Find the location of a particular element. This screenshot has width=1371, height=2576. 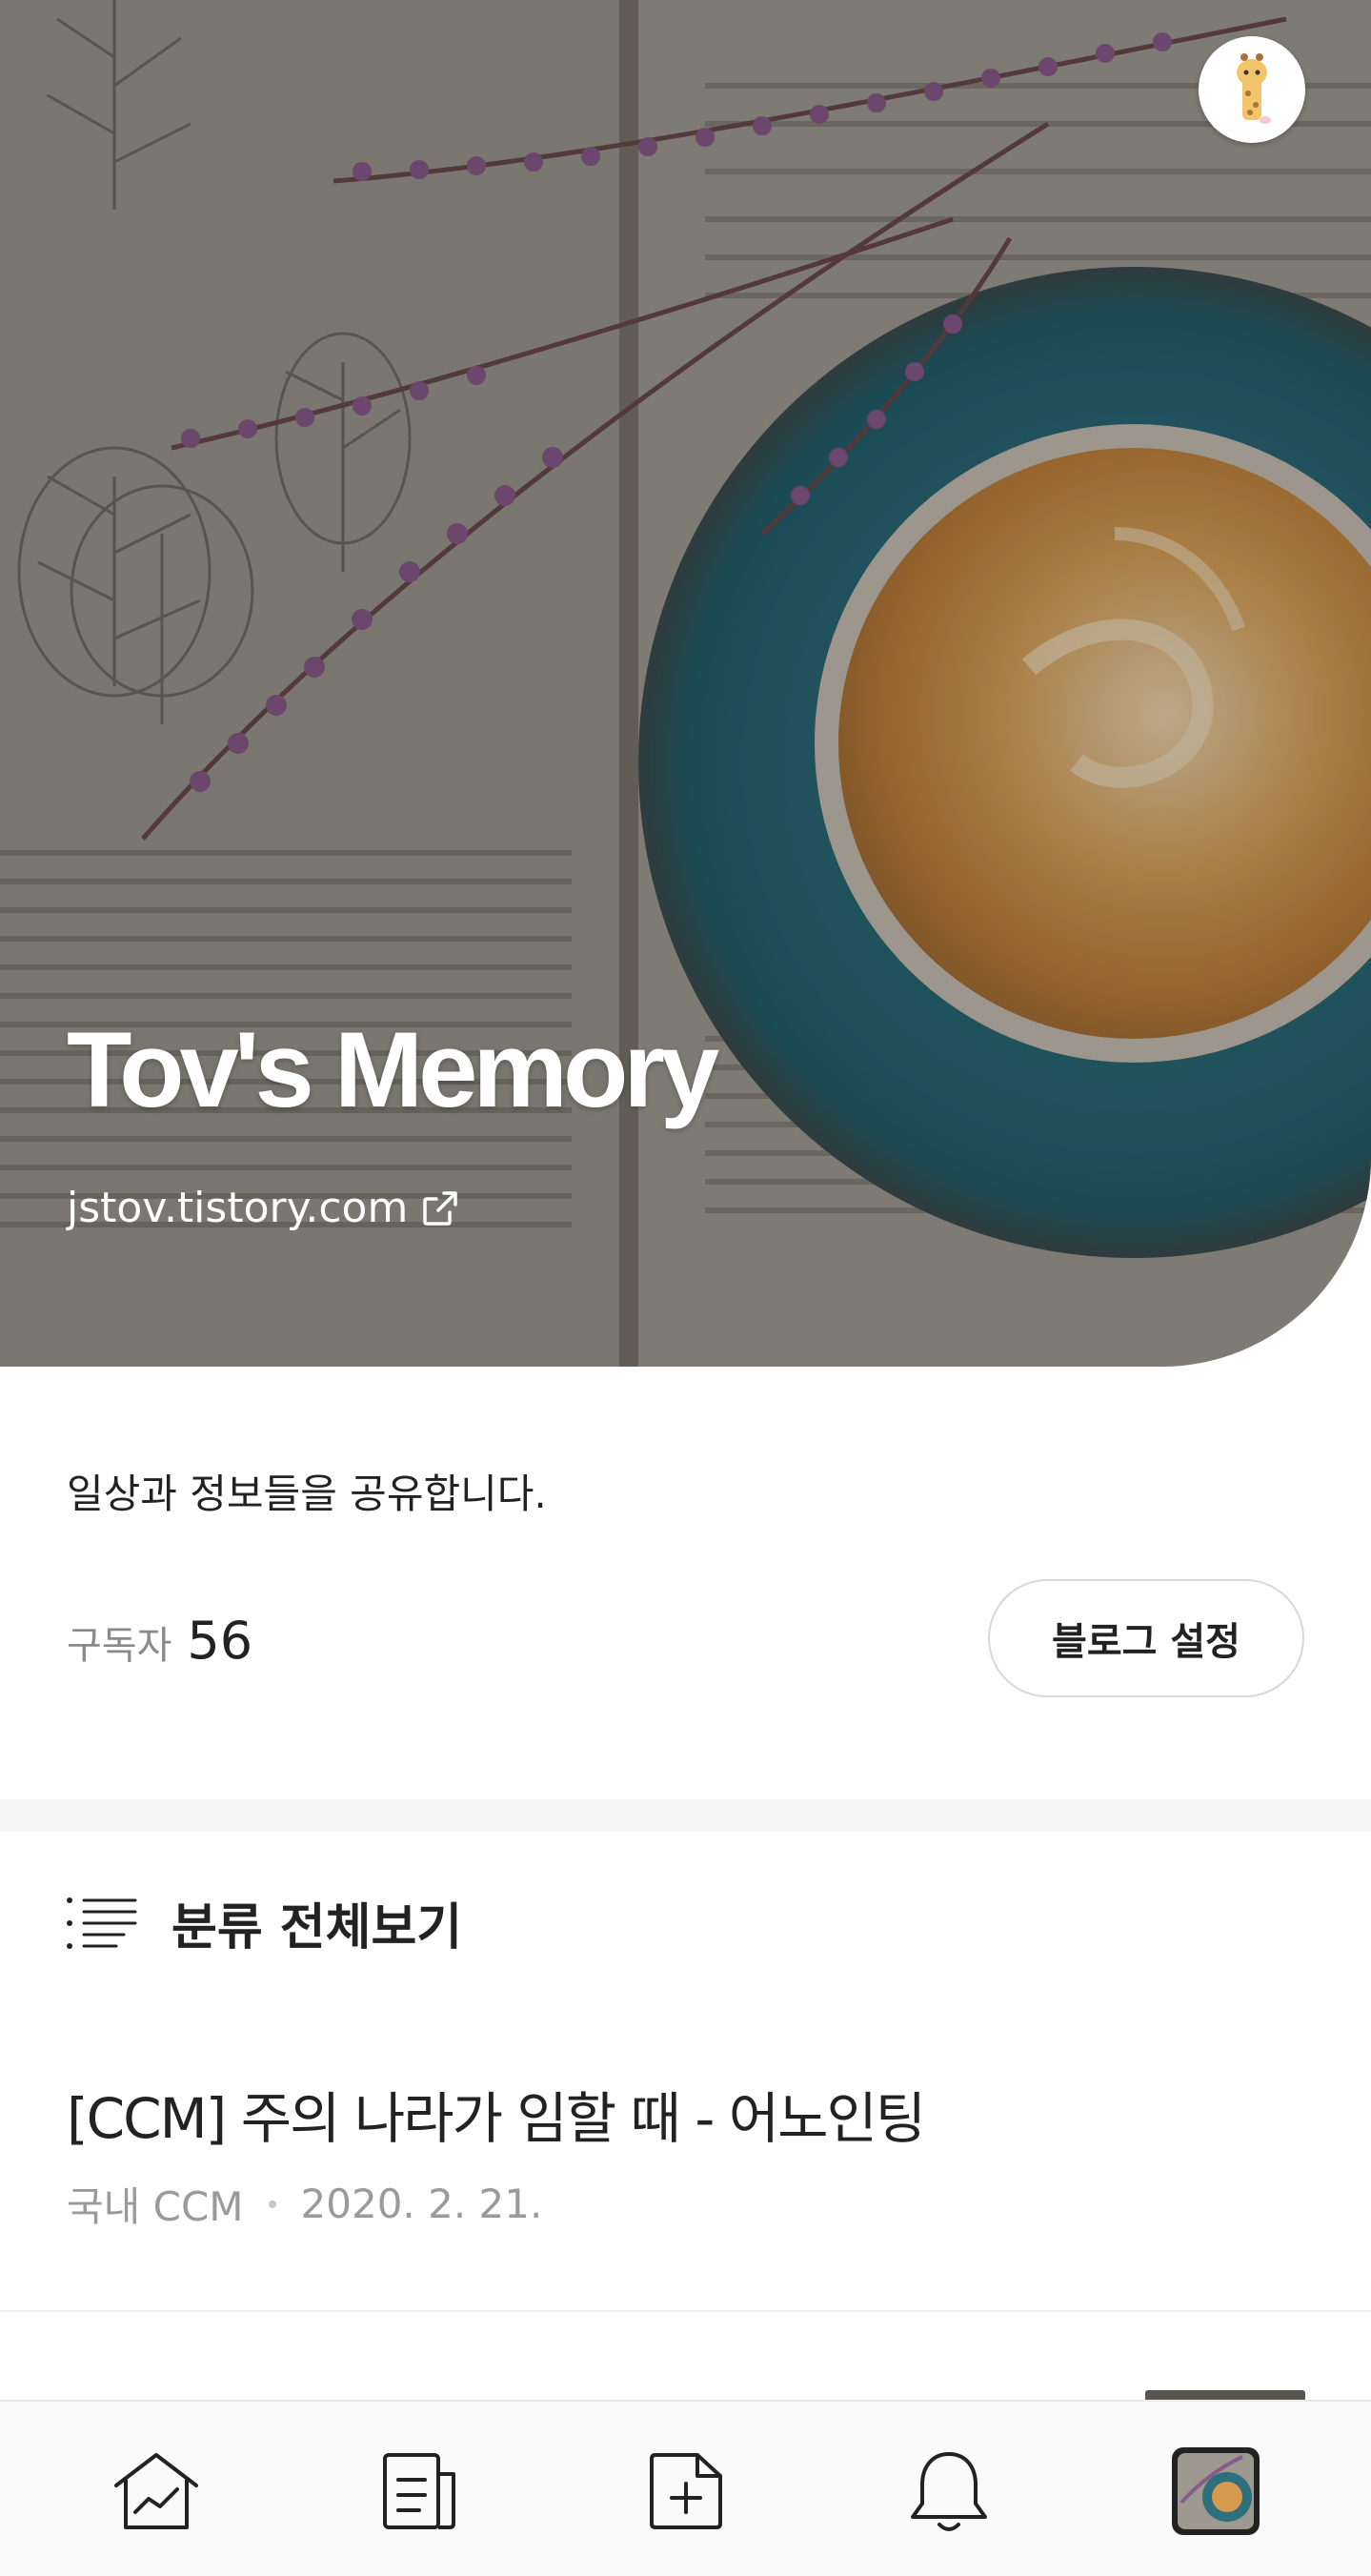

blog-title: Tov's Memory is located at coordinates (393, 1070).